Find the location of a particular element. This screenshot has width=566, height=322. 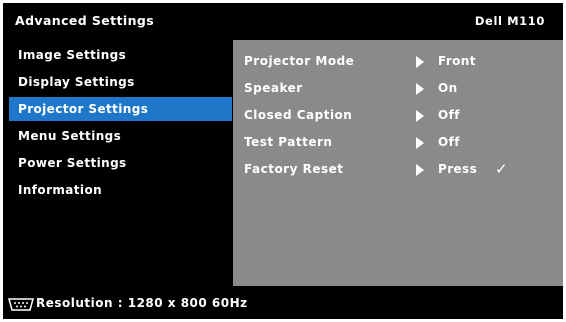

setting-label: Projector Mode is located at coordinates (299, 61).